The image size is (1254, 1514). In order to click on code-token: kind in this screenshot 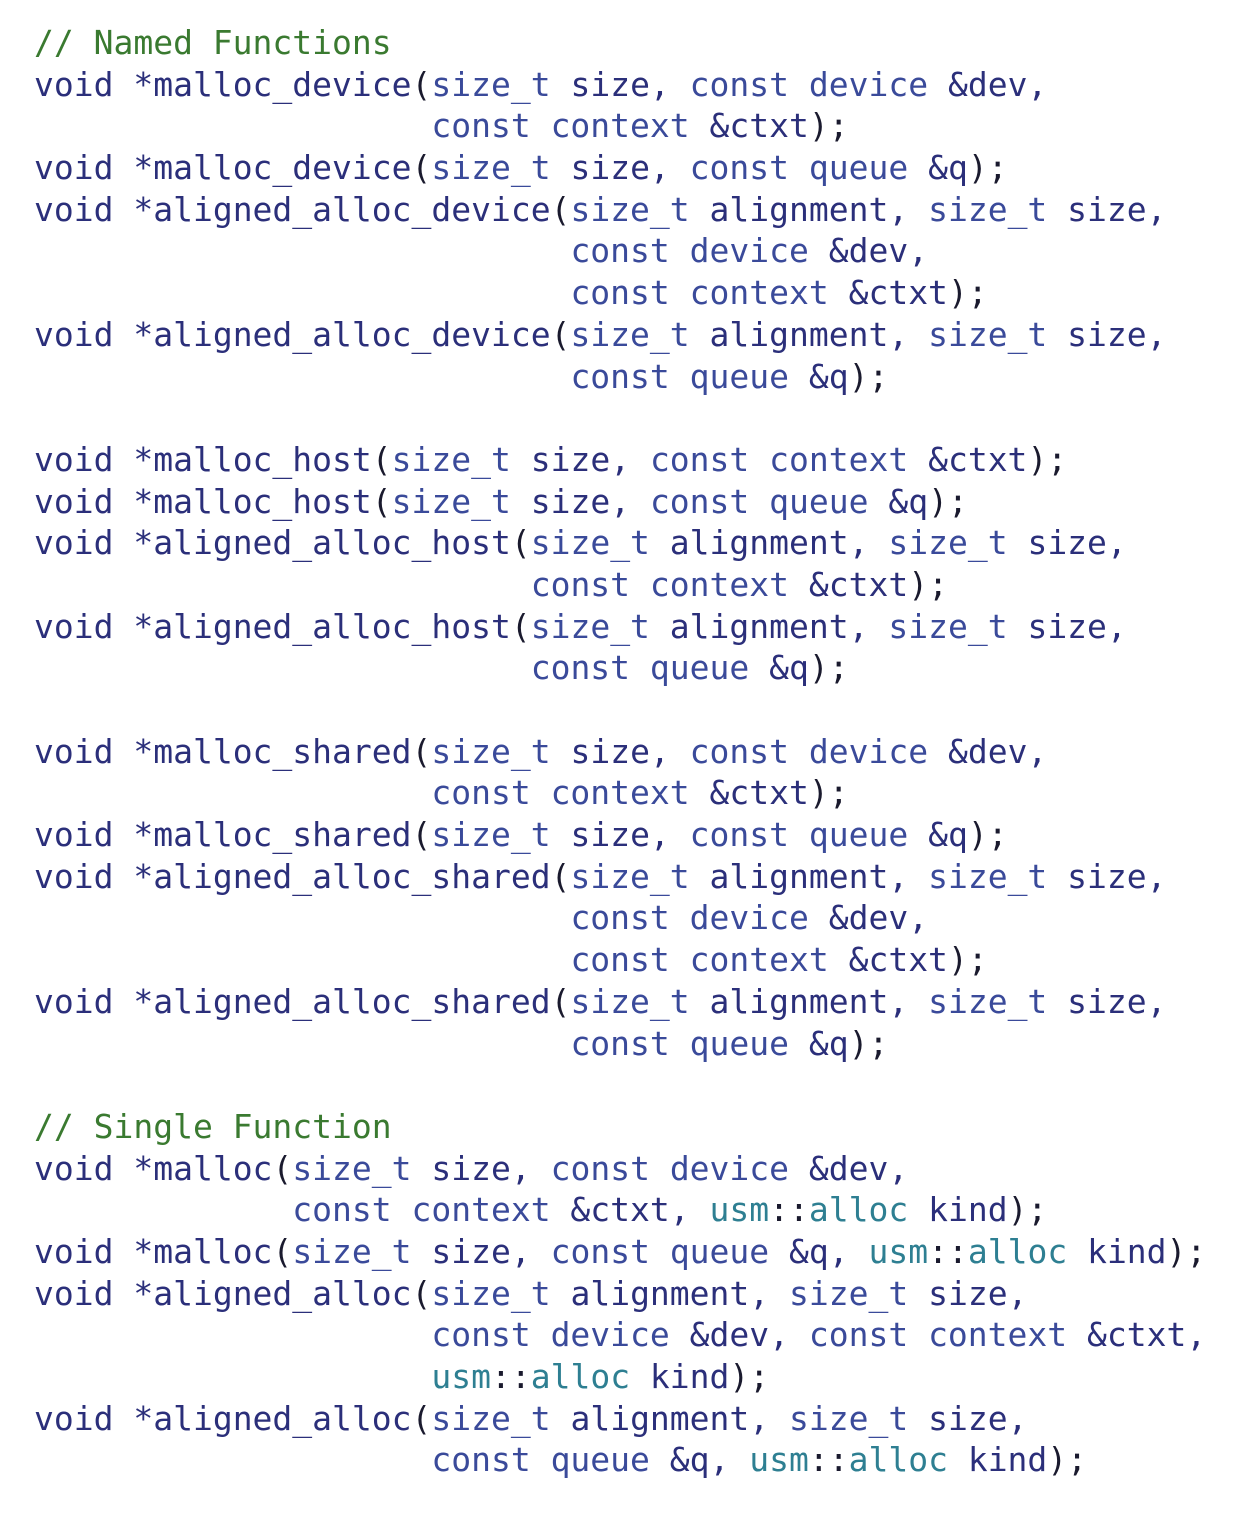, I will do `click(680, 1376)`.